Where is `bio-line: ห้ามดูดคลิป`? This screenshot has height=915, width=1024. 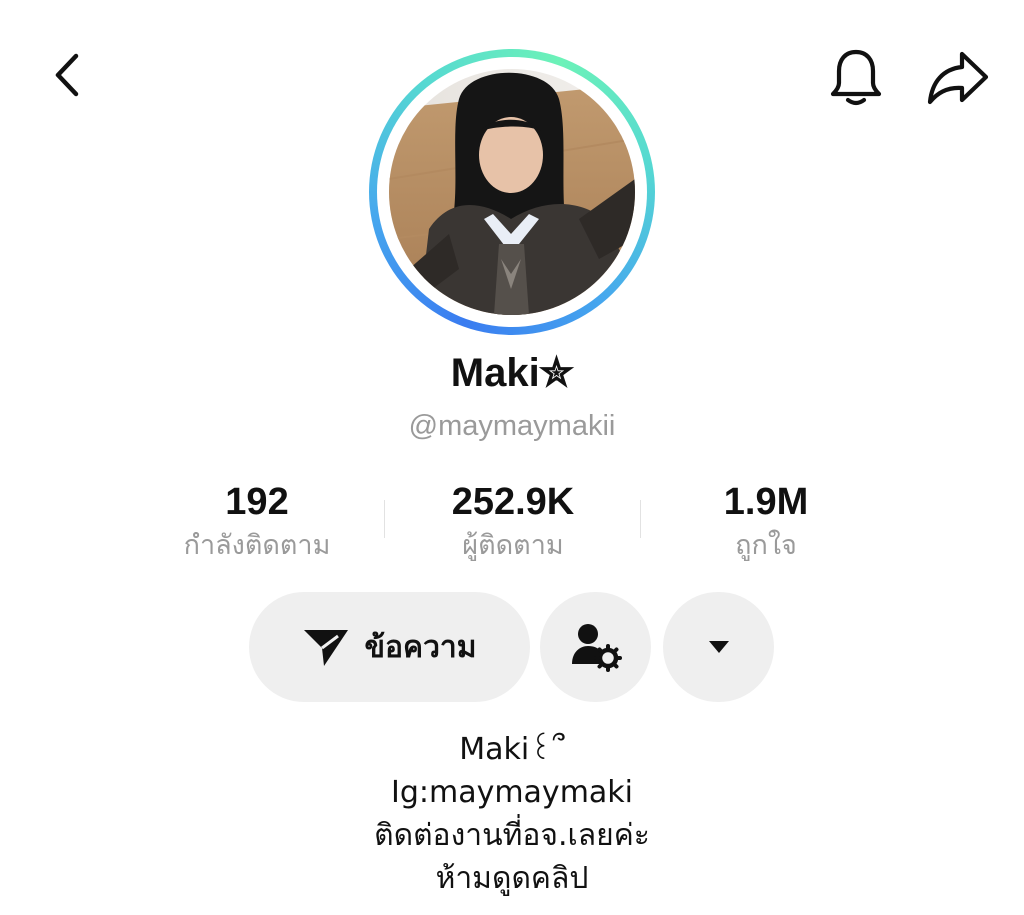
bio-line: ห้ามดูดคลิป is located at coordinates (512, 878).